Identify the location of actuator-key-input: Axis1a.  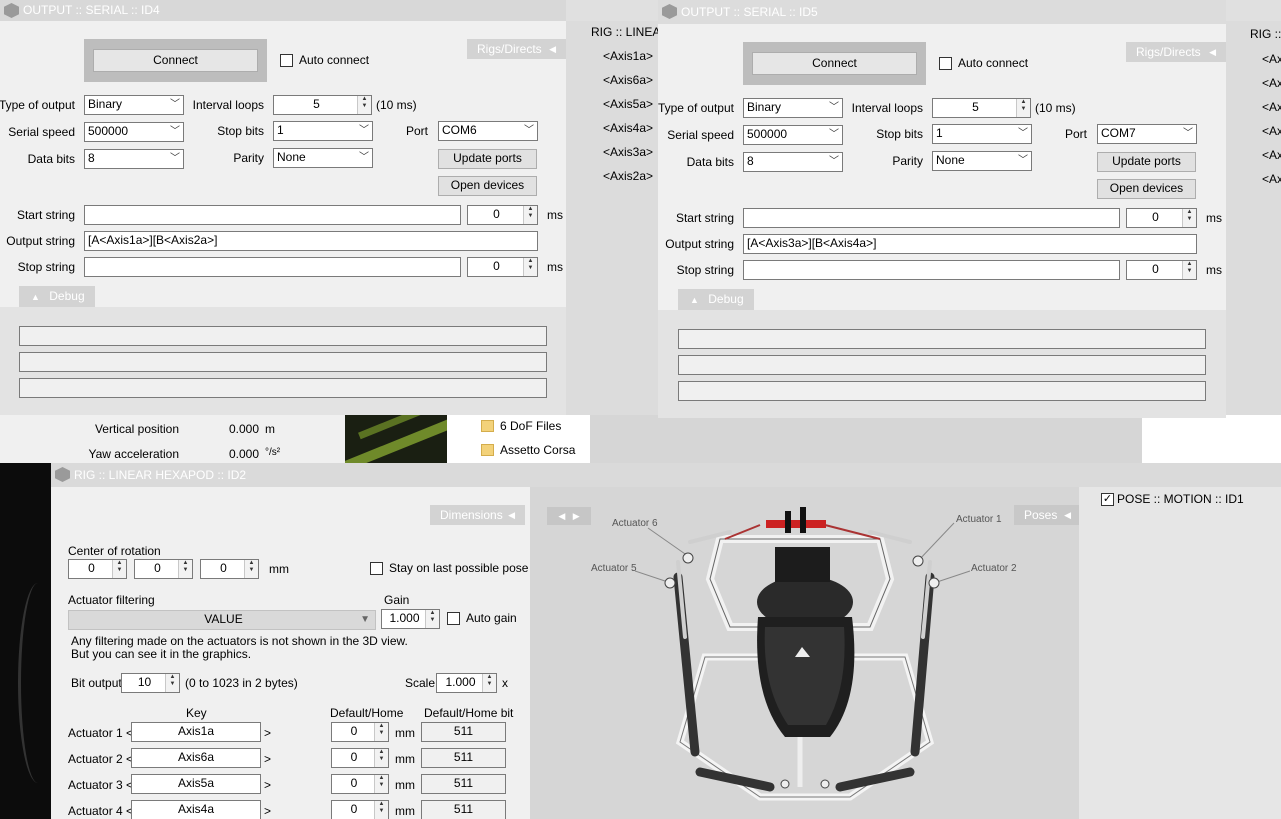
(196, 732).